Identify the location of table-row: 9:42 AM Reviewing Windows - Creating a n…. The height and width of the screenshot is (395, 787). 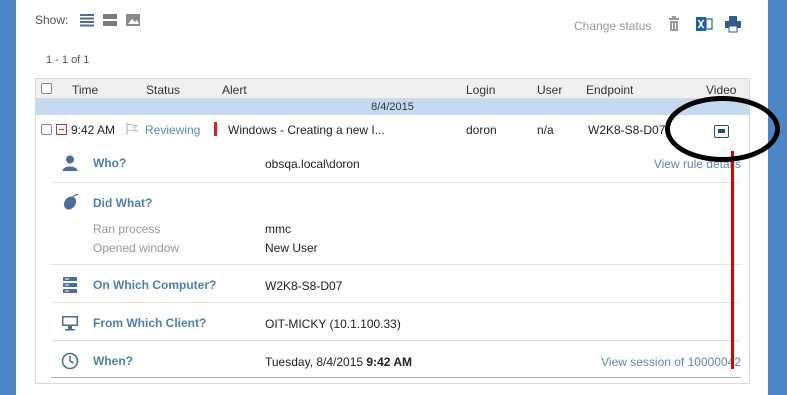
(392, 128).